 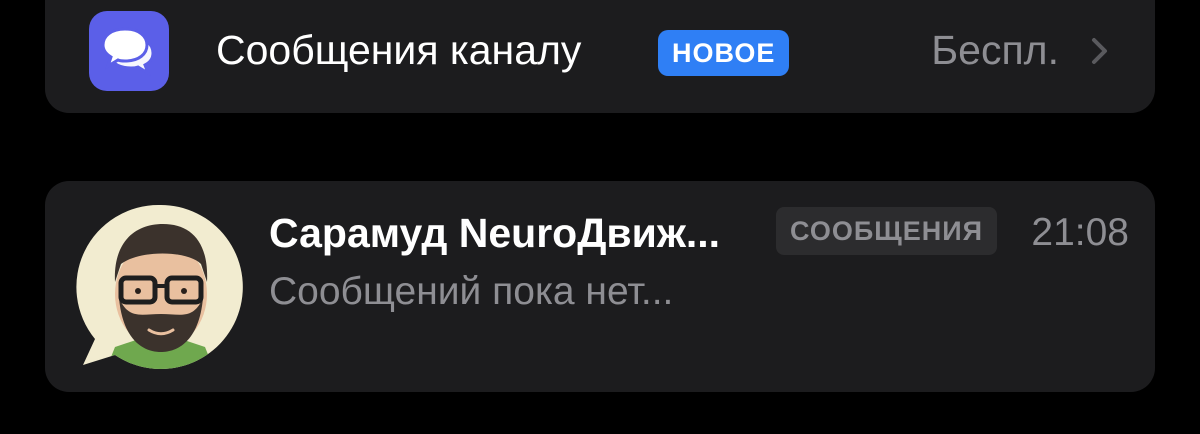 I want to click on chevron-right-icon, so click(x=1099, y=51).